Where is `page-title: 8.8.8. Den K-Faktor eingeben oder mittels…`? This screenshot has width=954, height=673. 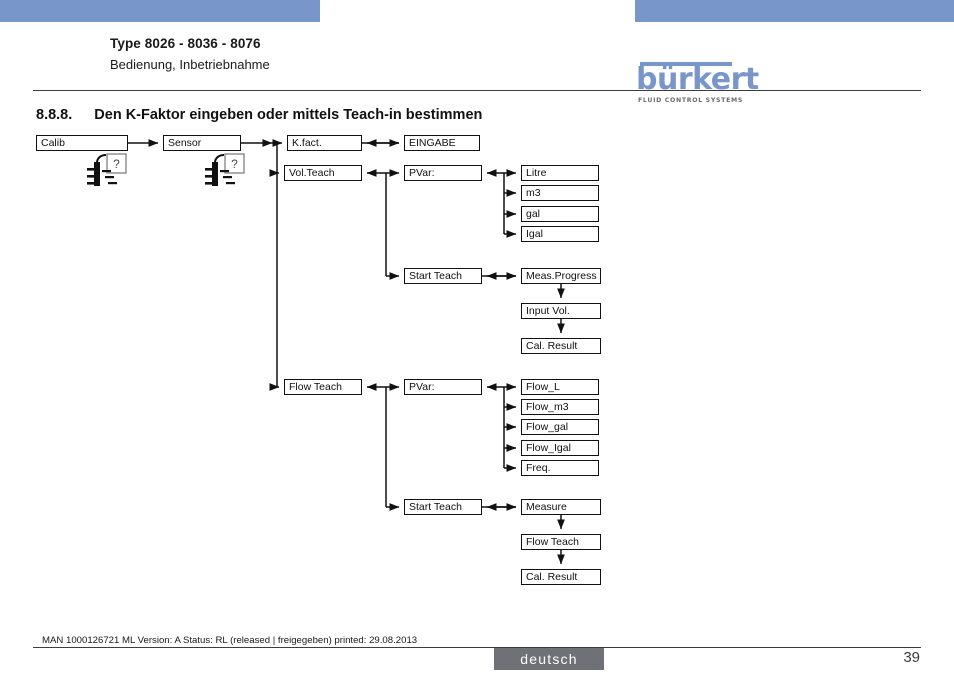
page-title: 8.8.8. Den K-Faktor eingeben oder mittels… is located at coordinates (259, 115).